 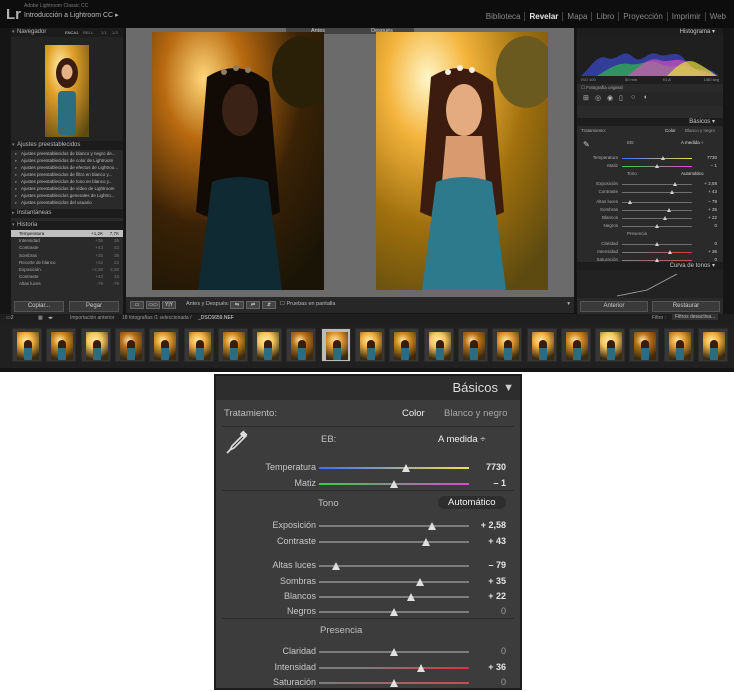 I want to click on wb-select: A medida ÷, so click(x=461, y=439).